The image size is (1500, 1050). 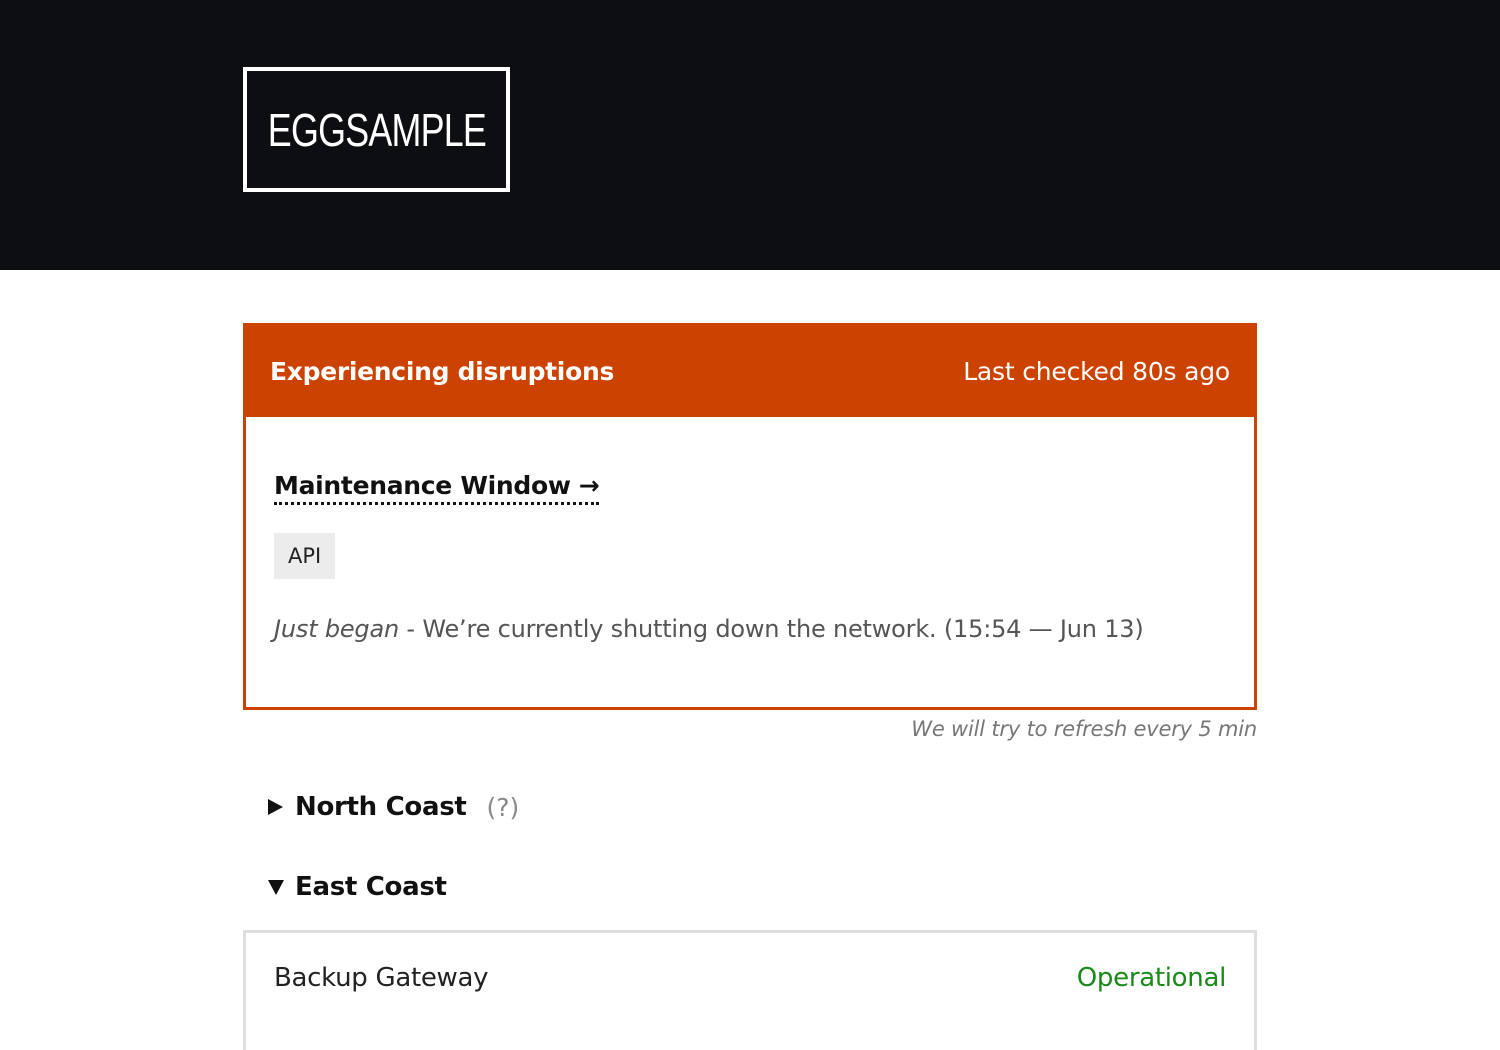 What do you see at coordinates (381, 807) in the screenshot?
I see `region-label: North Coast` at bounding box center [381, 807].